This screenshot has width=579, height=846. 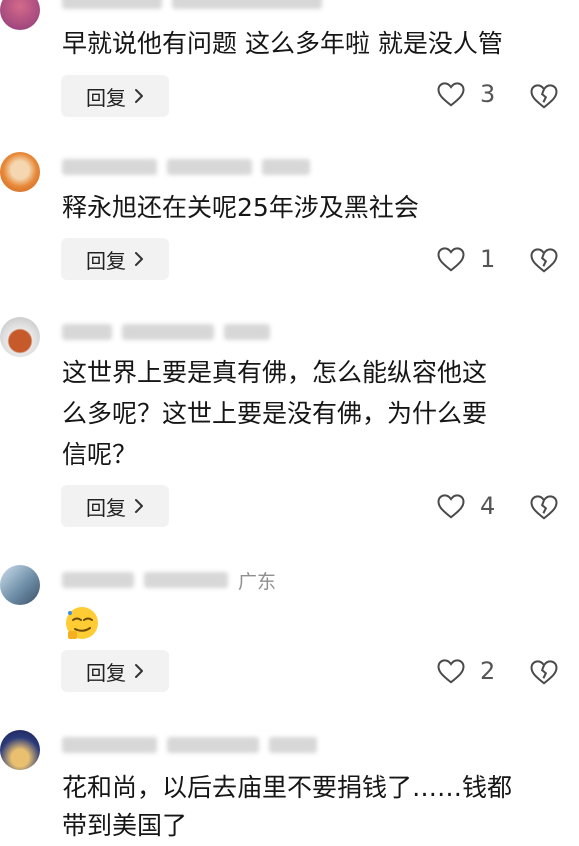 I want to click on comment-text-line: 么多呢？这世上要是没有佛，为什么要, so click(x=275, y=413).